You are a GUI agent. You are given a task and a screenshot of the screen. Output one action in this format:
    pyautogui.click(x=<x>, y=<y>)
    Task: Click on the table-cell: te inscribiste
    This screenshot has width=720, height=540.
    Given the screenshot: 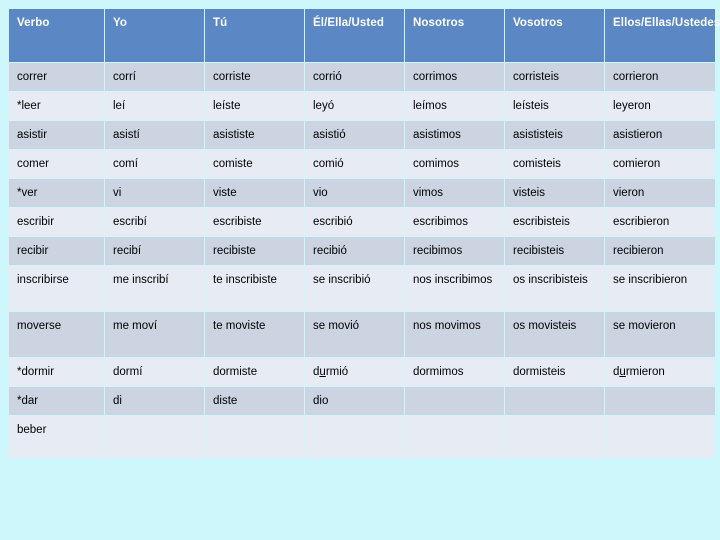 What is the action you would take?
    pyautogui.click(x=254, y=288)
    